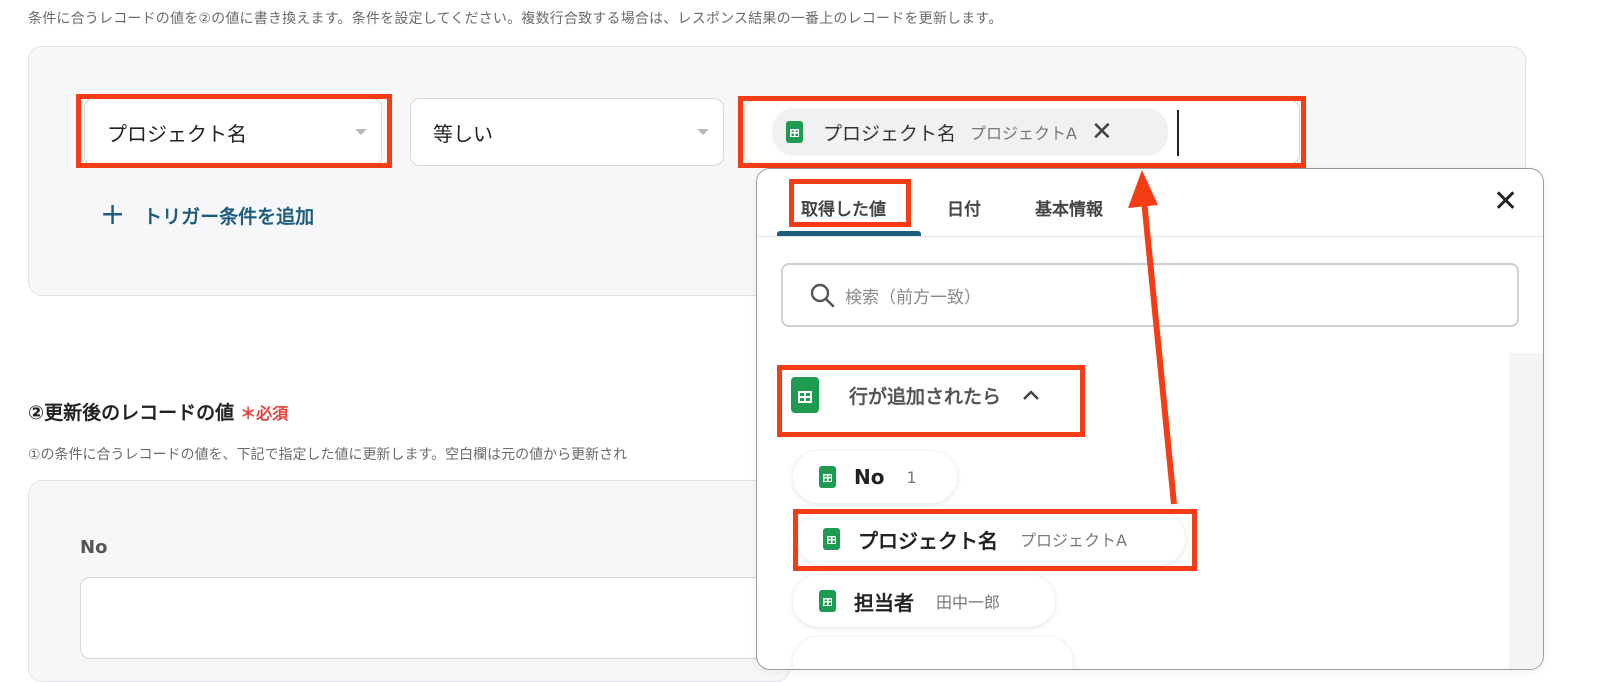 This screenshot has width=1600, height=682. What do you see at coordinates (869, 477) in the screenshot?
I see `item-key: No` at bounding box center [869, 477].